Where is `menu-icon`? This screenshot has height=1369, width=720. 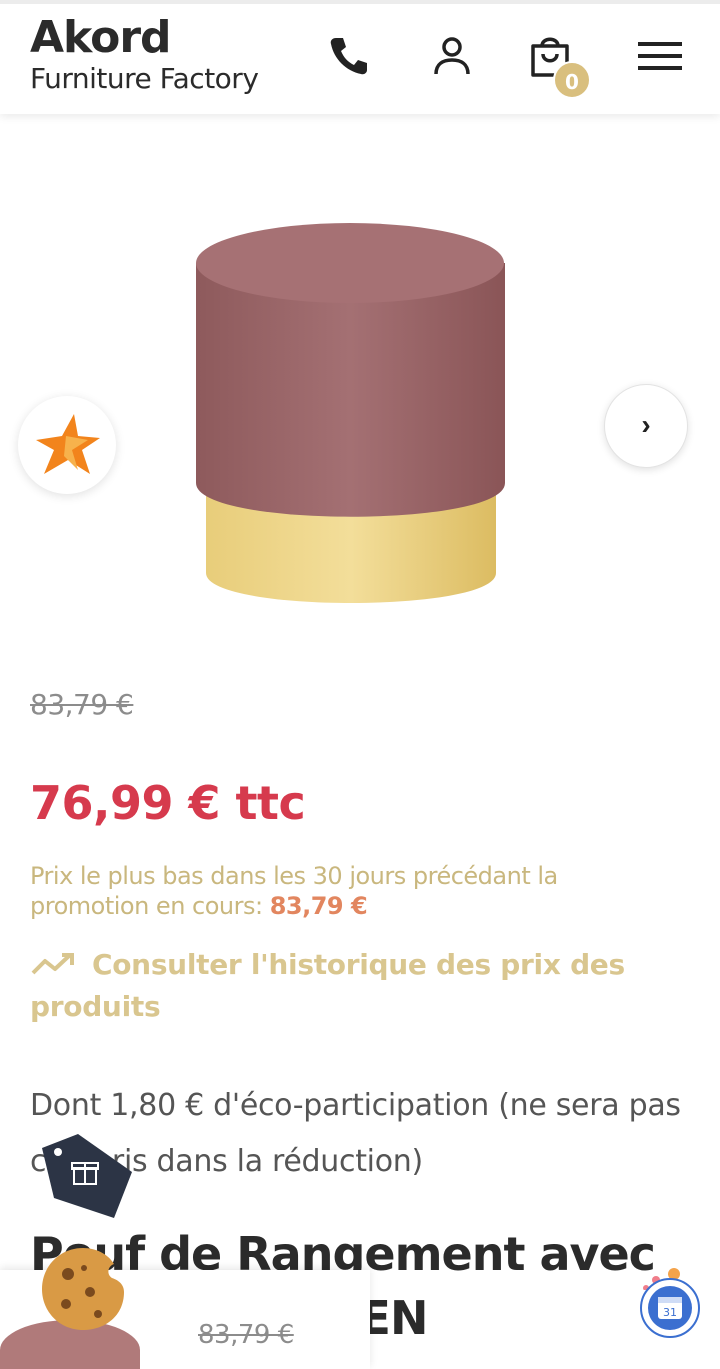
menu-icon is located at coordinates (660, 56).